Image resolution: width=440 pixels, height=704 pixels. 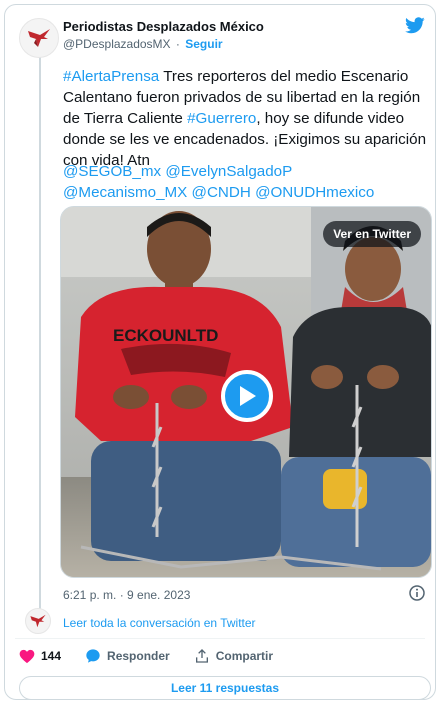 I want to click on tweet-timestamp: 6:21 p. m. · 9 ene. 2023, so click(x=126, y=595).